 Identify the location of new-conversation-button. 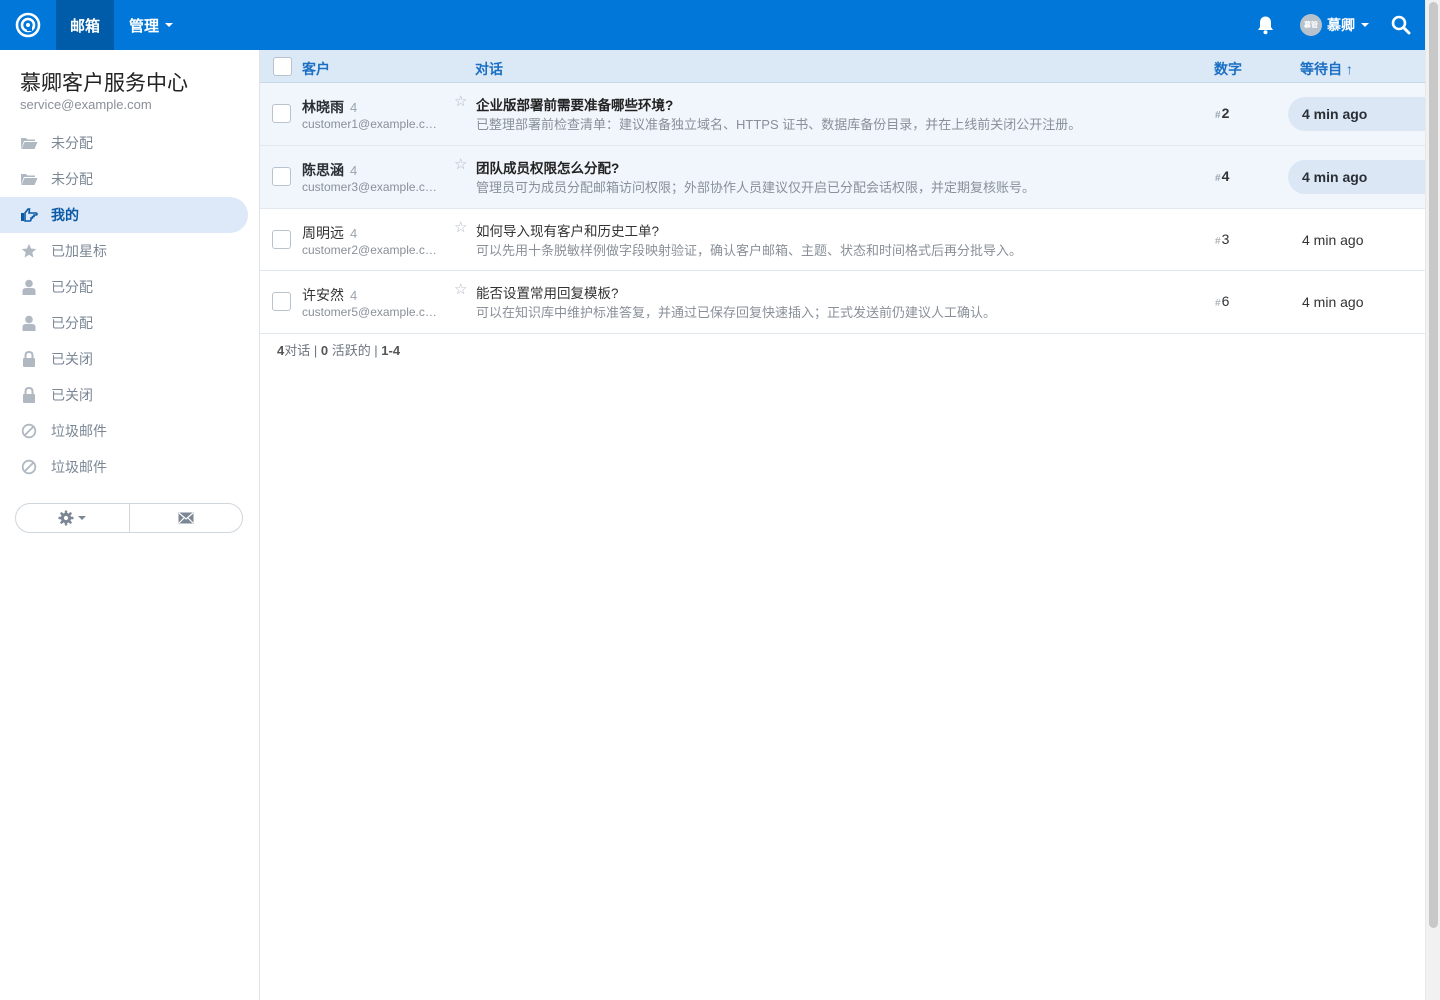
(185, 518).